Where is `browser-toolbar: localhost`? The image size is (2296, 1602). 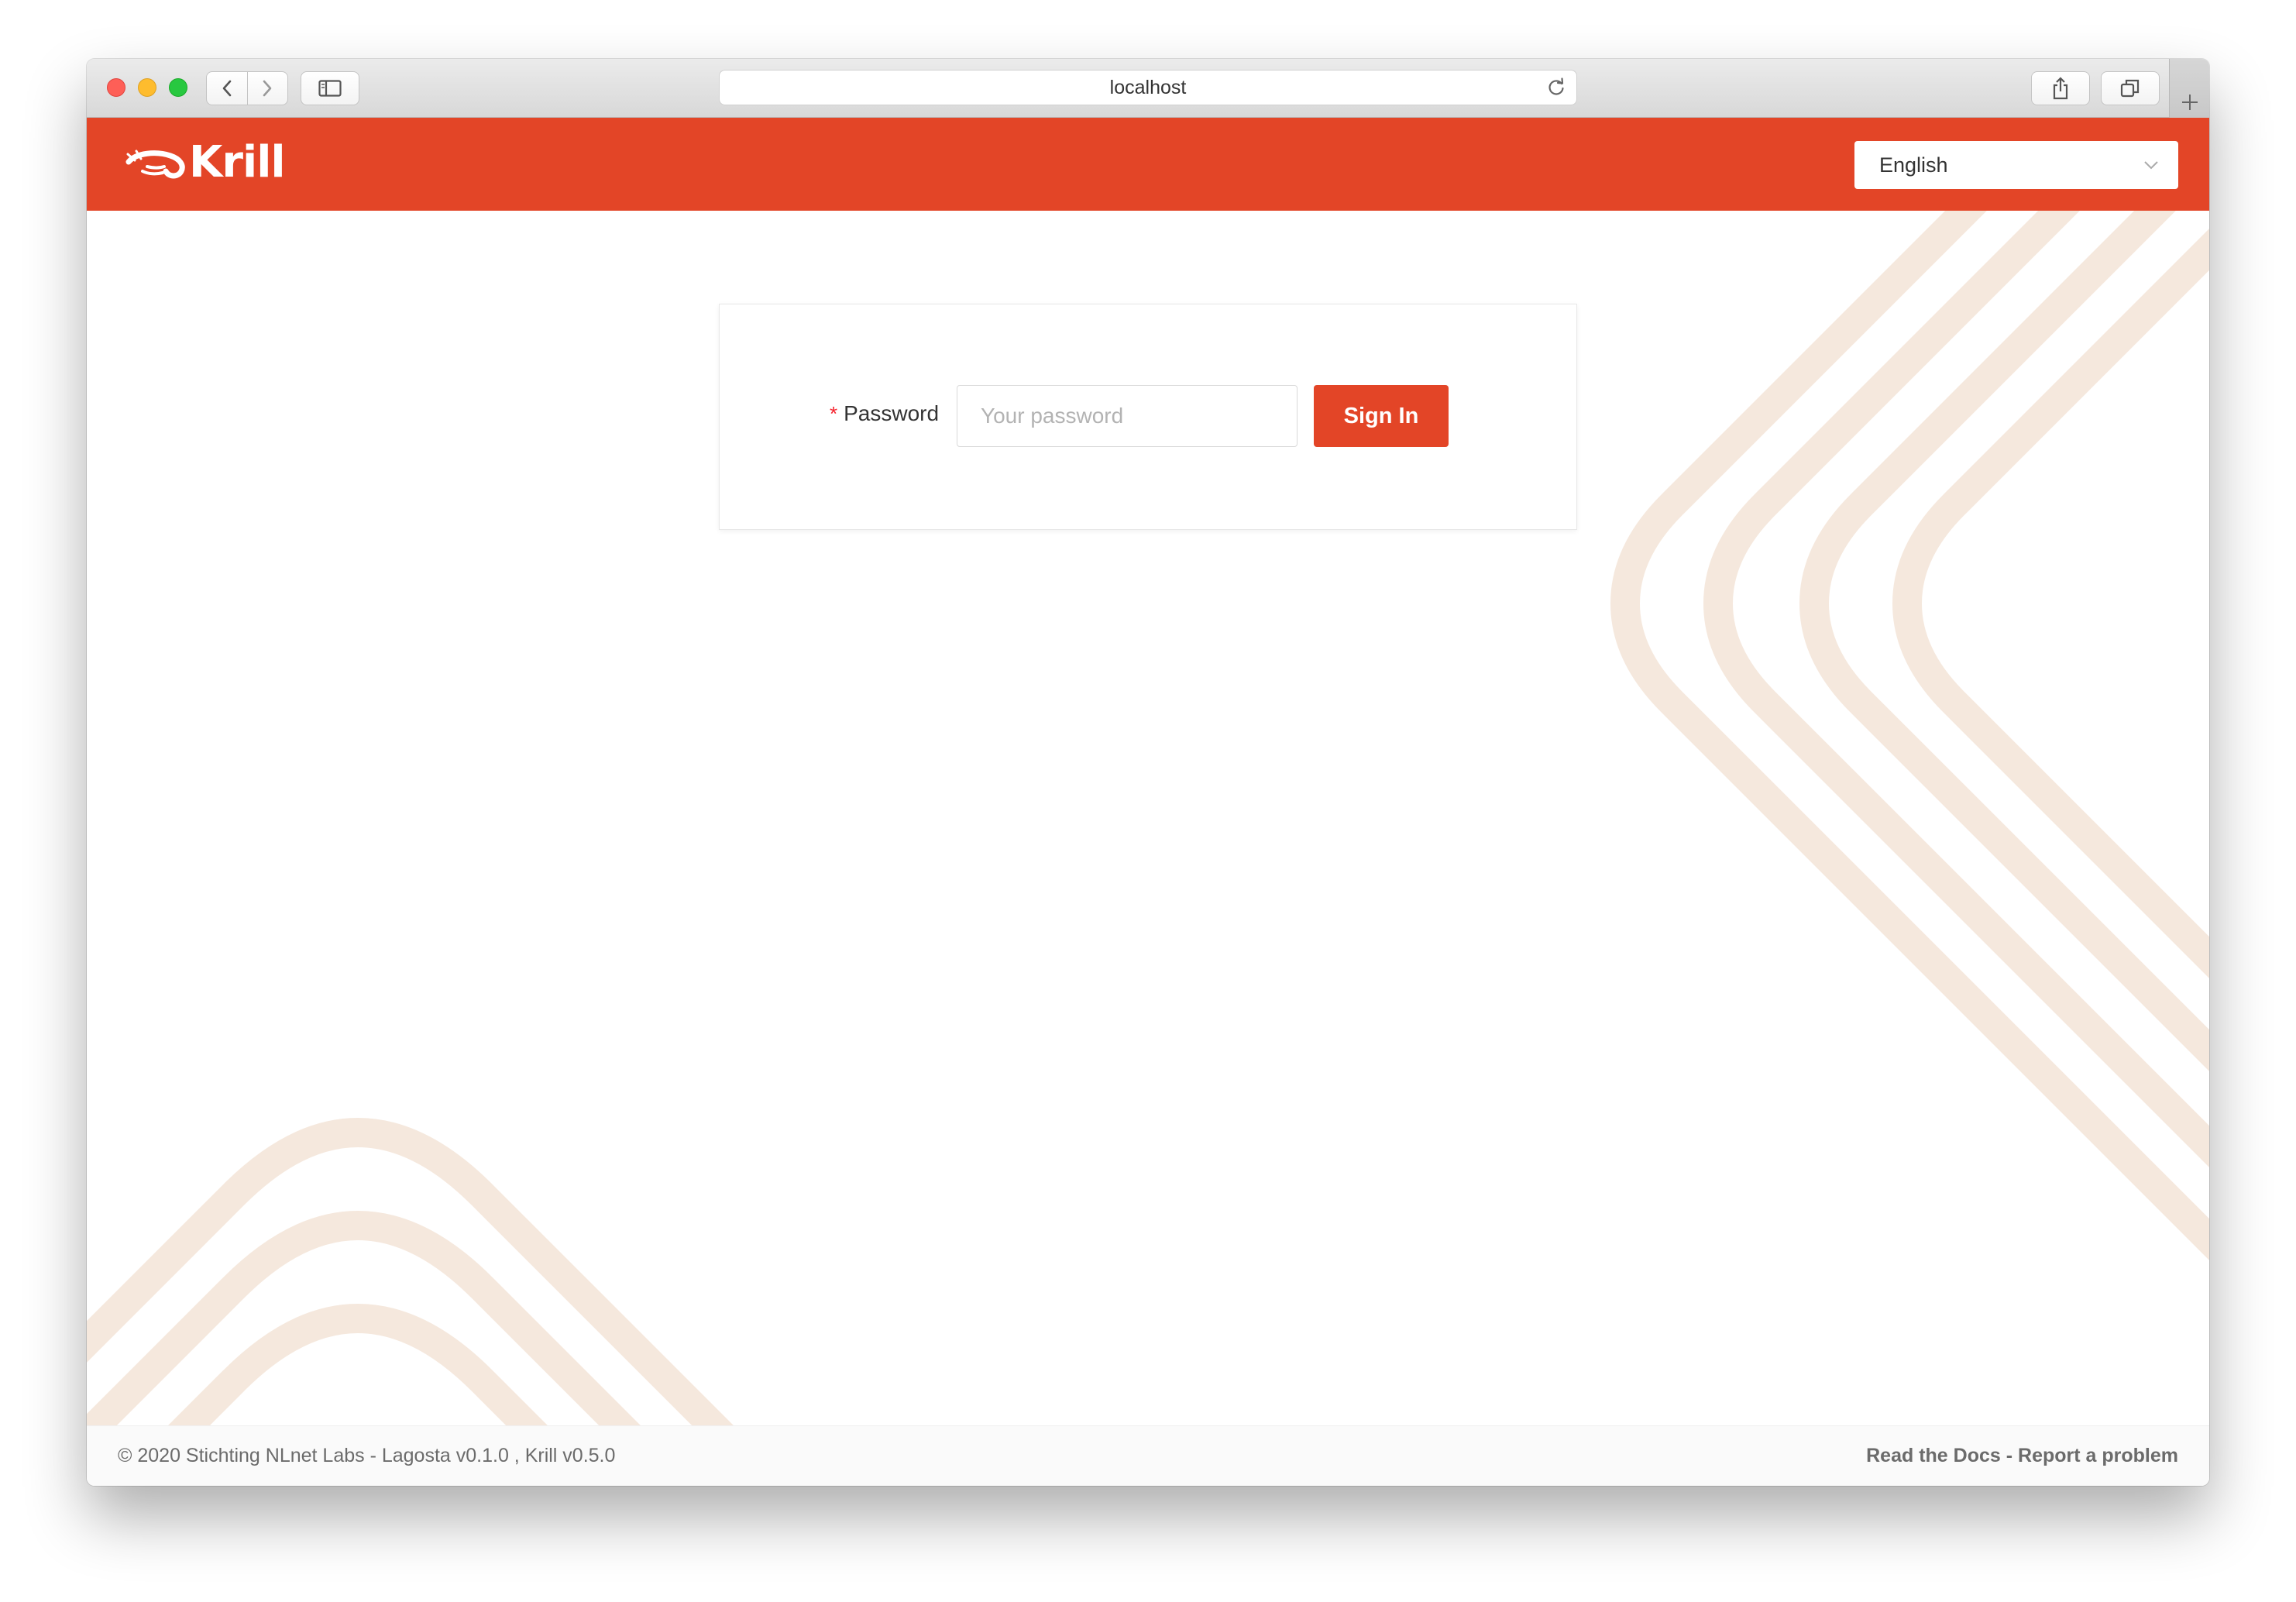
browser-toolbar: localhost is located at coordinates (1148, 88).